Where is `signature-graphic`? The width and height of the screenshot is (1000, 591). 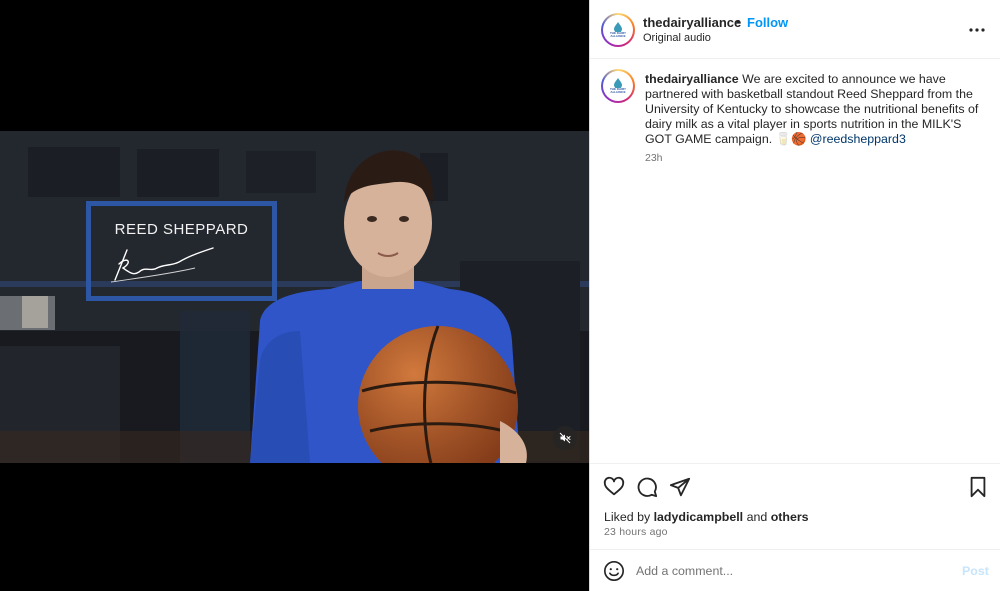
signature-graphic is located at coordinates (162, 265).